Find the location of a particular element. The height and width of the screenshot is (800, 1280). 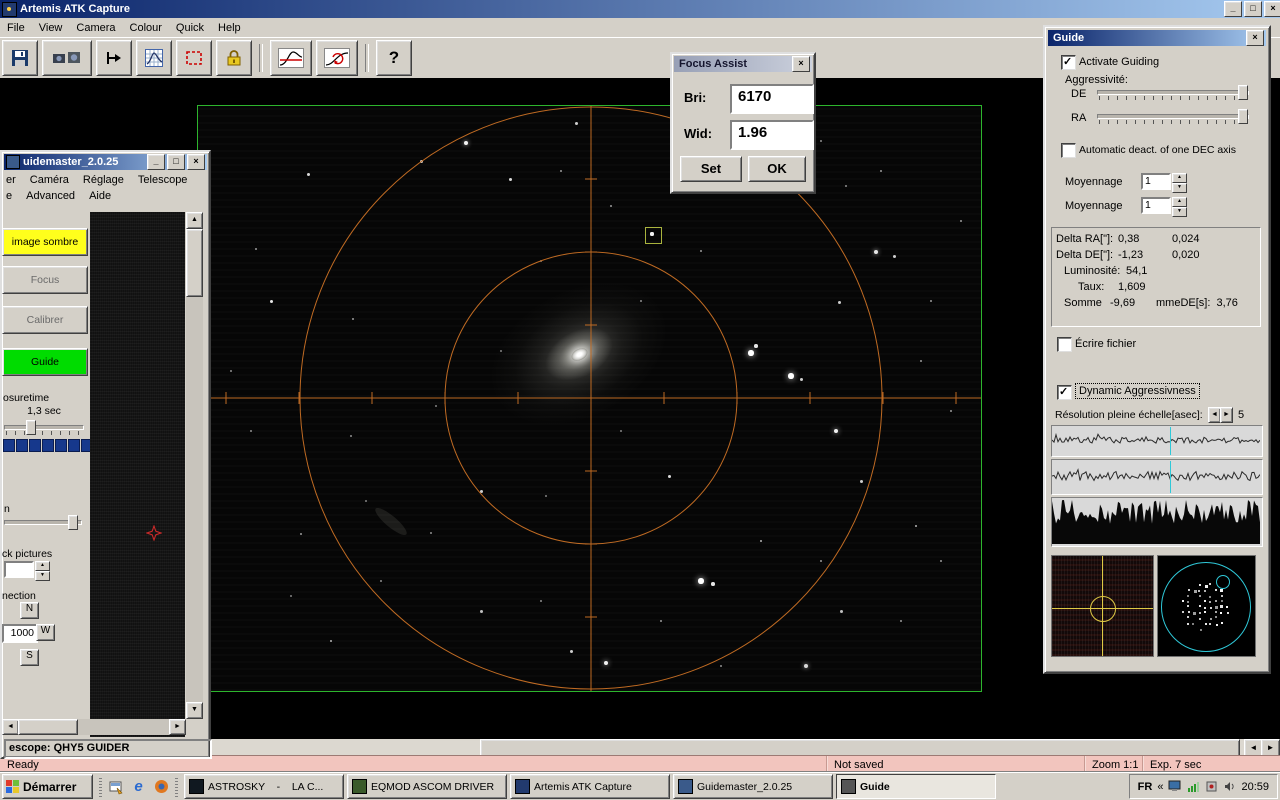

auto-deact-checkbox: ✓ is located at coordinates (1068, 150).